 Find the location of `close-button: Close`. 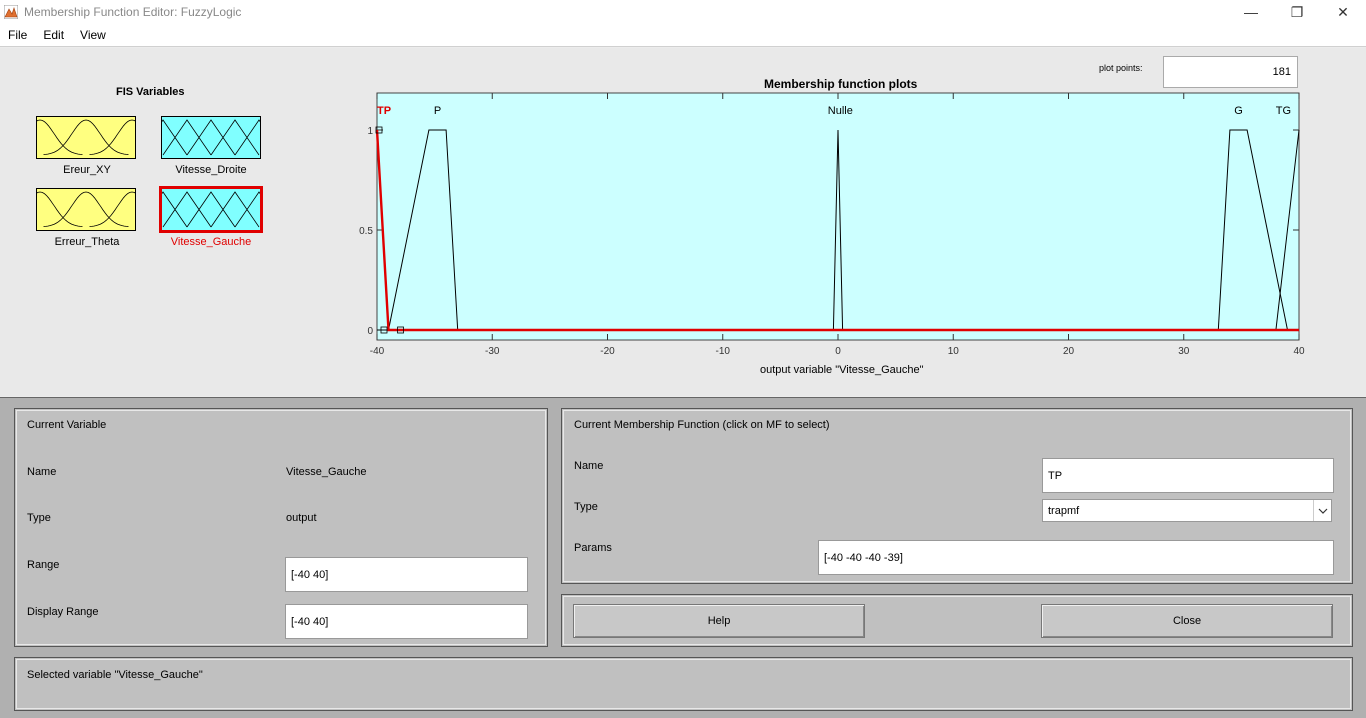

close-button: Close is located at coordinates (1187, 621).